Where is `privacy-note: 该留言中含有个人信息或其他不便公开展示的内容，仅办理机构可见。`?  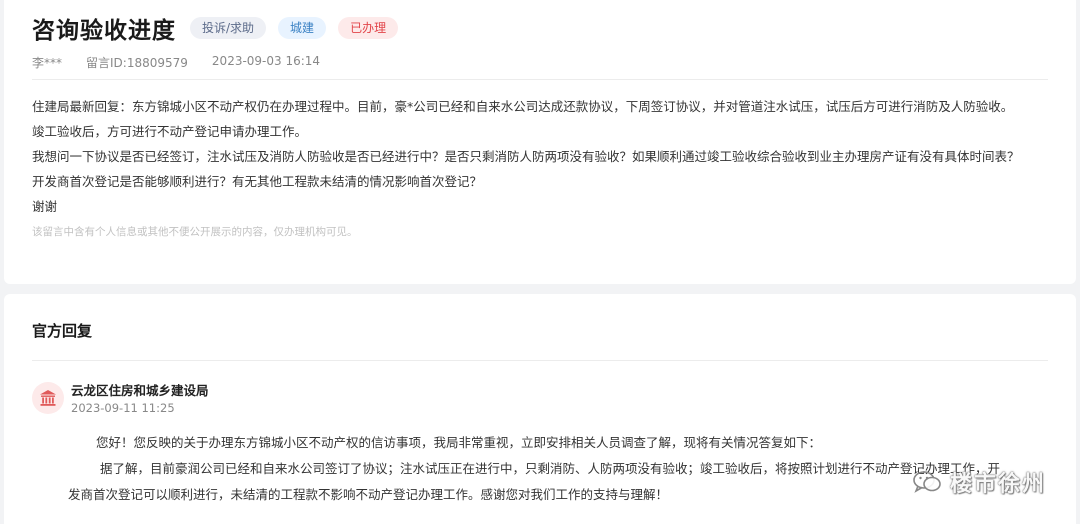
privacy-note: 该留言中含有个人信息或其他不便公开展示的内容，仅办理机构可见。 is located at coordinates (195, 232).